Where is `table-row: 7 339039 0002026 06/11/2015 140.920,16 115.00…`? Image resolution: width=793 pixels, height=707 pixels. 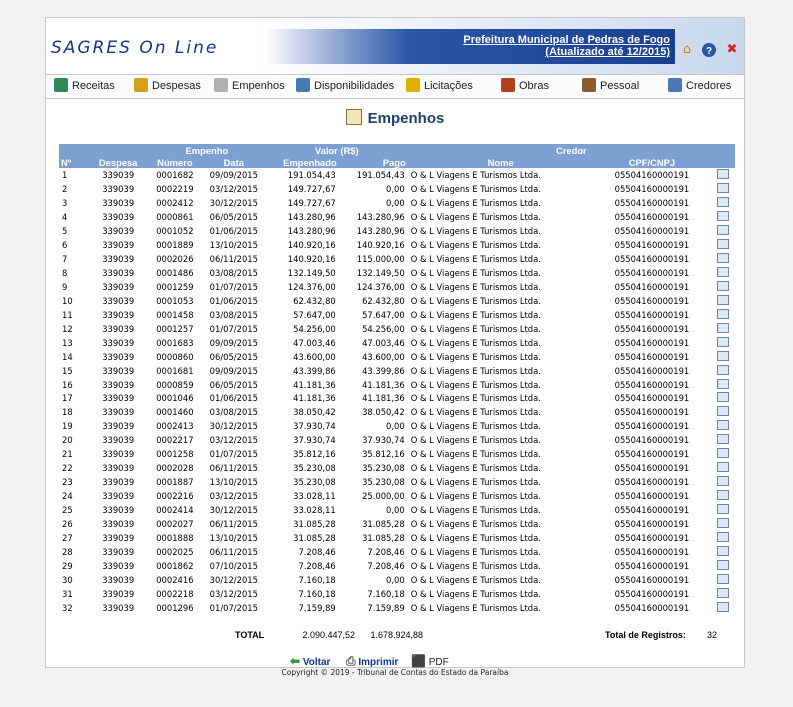 table-row: 7 339039 0002026 06/11/2015 140.920,16 115.00… is located at coordinates (397, 259).